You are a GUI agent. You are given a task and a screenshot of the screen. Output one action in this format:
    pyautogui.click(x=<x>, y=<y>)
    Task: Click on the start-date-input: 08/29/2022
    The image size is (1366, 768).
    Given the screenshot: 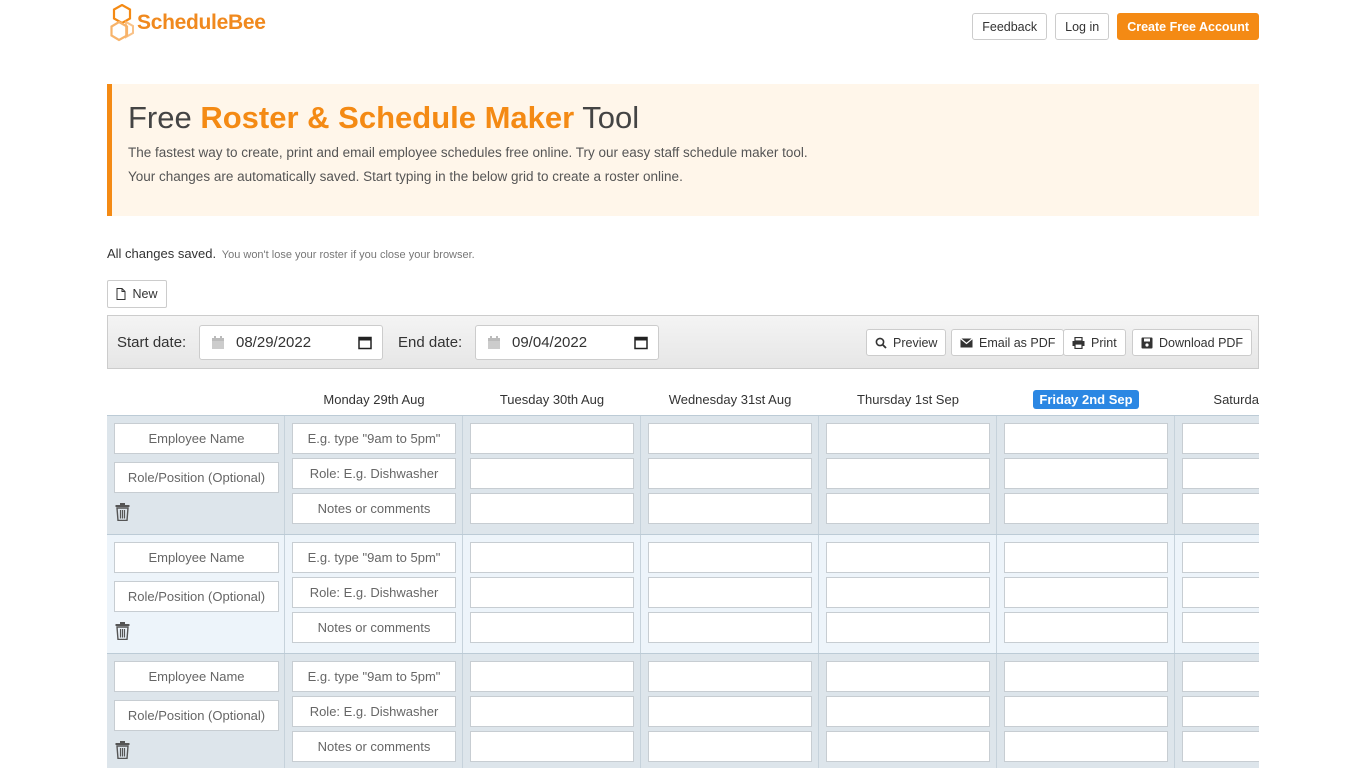 What is the action you would take?
    pyautogui.click(x=291, y=342)
    